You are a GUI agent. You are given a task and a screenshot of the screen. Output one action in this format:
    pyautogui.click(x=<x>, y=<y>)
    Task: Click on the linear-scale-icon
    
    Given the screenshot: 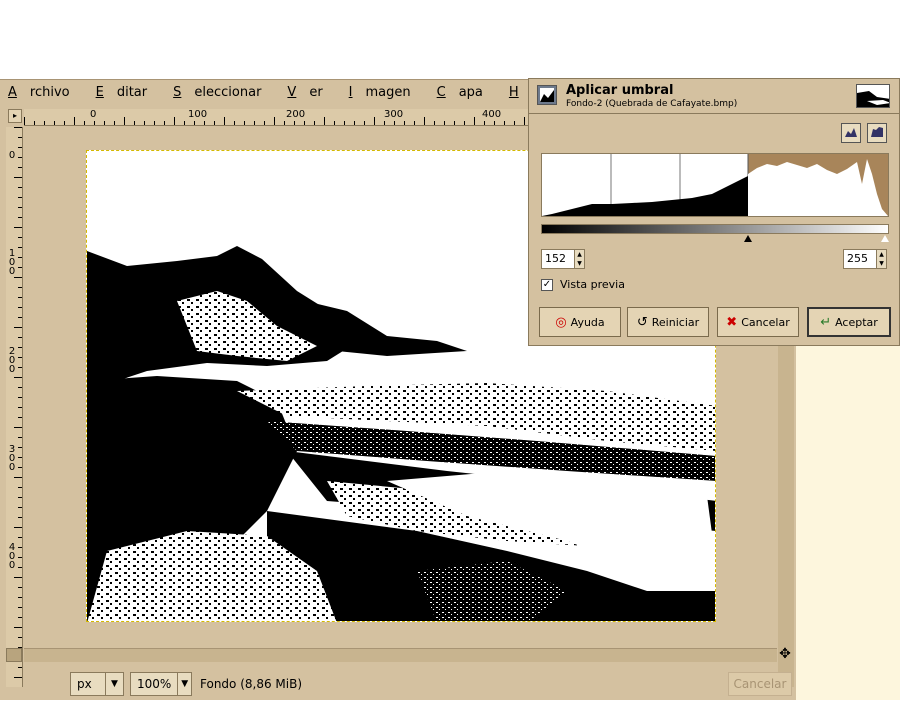 What is the action you would take?
    pyautogui.click(x=851, y=133)
    